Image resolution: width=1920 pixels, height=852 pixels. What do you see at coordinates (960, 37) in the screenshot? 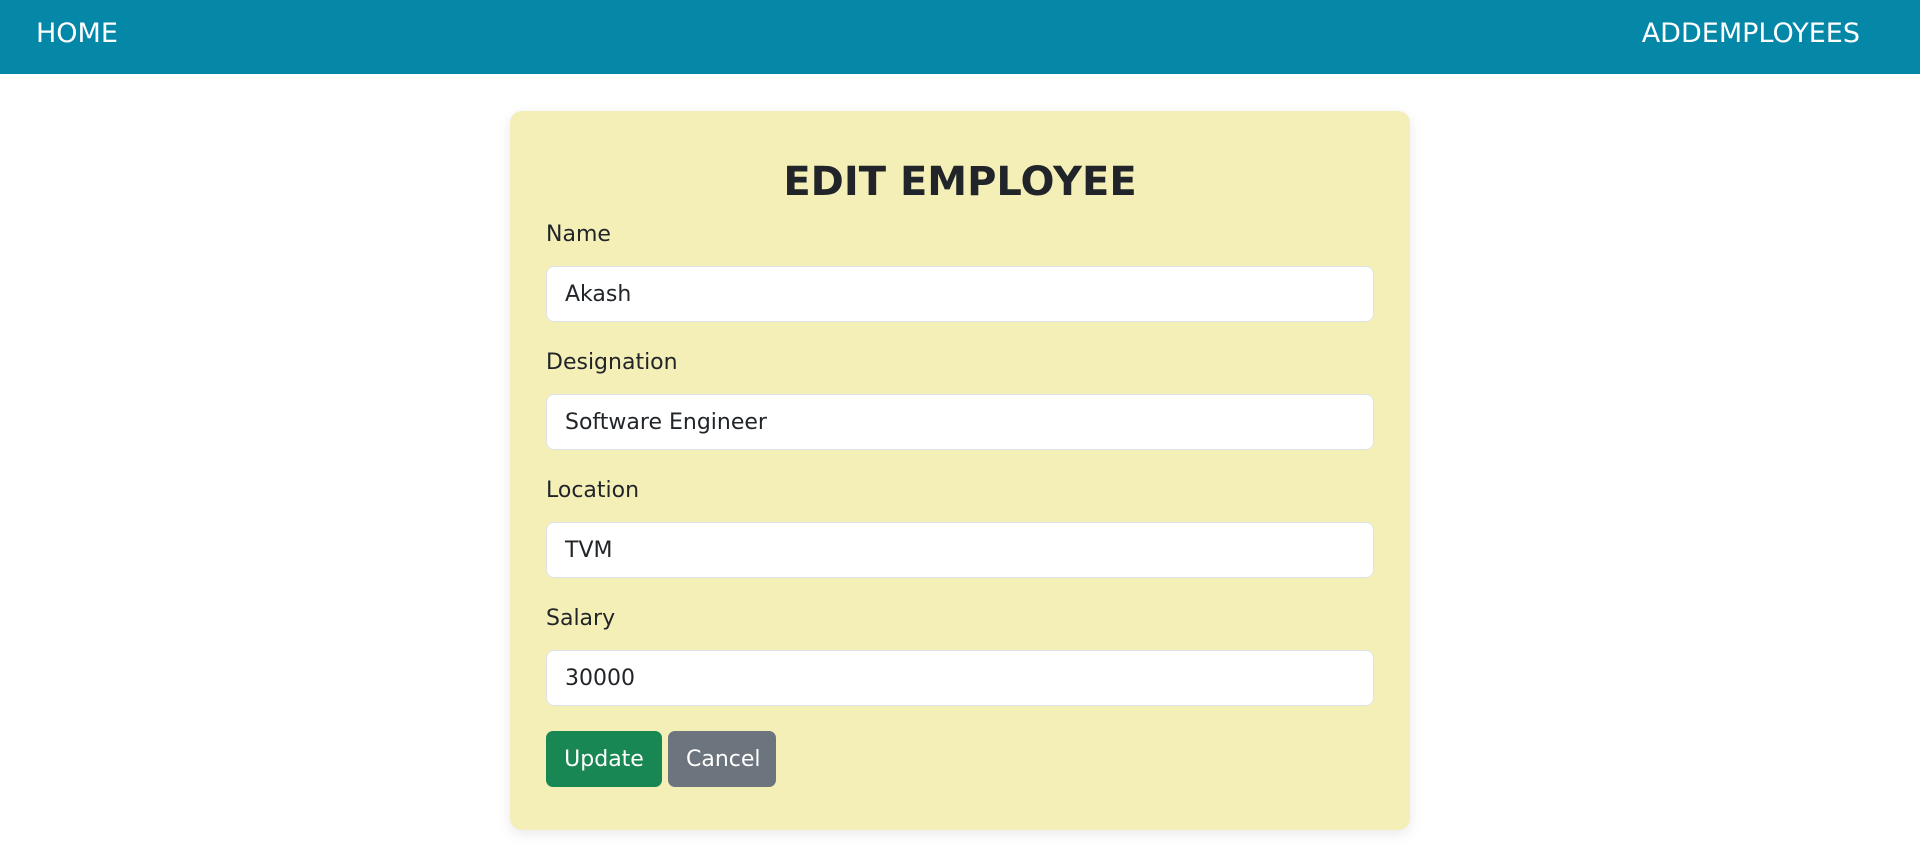
I see `top-navbar: HOME ADDEMPLOYEES` at bounding box center [960, 37].